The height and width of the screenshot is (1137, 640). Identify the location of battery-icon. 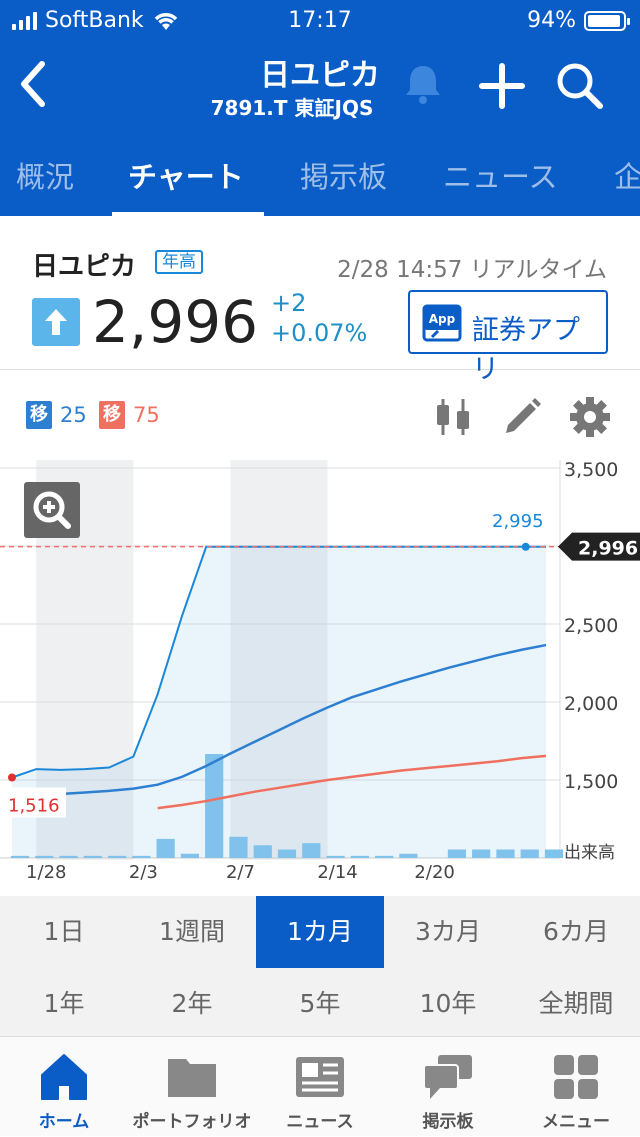
(607, 20).